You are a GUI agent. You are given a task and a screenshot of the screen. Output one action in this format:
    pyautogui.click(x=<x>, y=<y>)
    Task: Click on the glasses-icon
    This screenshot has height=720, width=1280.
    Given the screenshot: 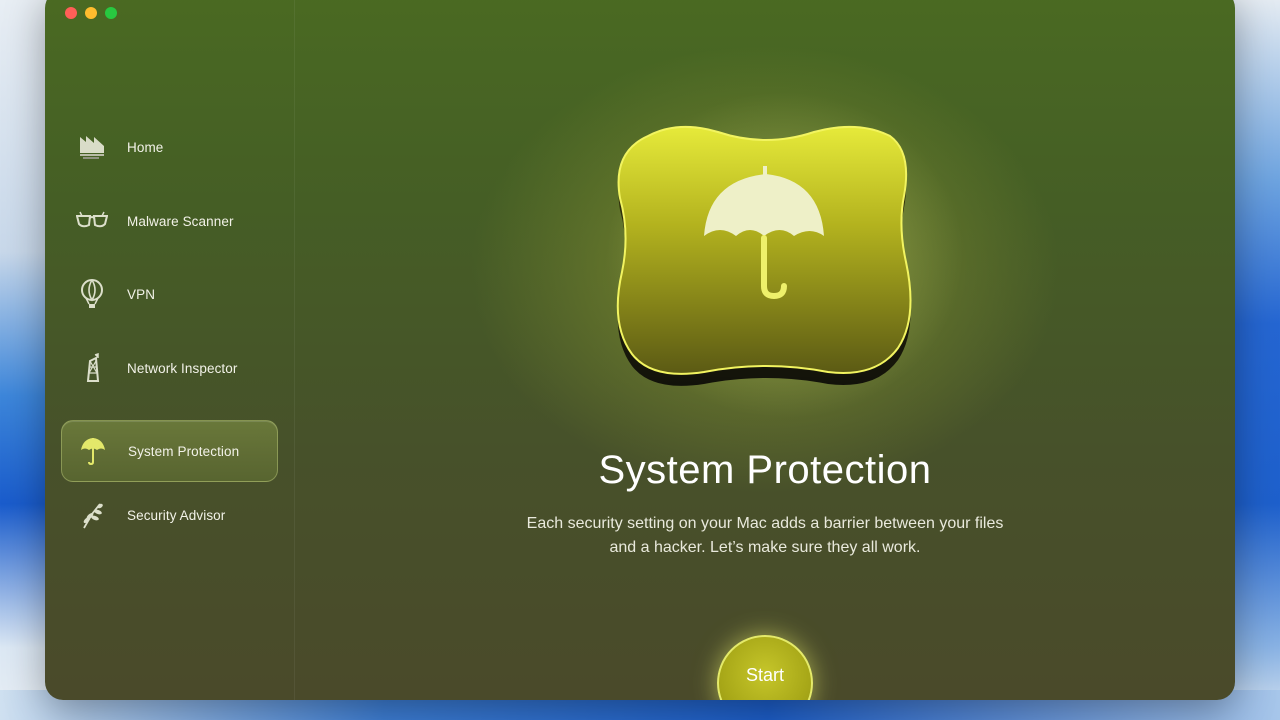 What is the action you would take?
    pyautogui.click(x=92, y=221)
    